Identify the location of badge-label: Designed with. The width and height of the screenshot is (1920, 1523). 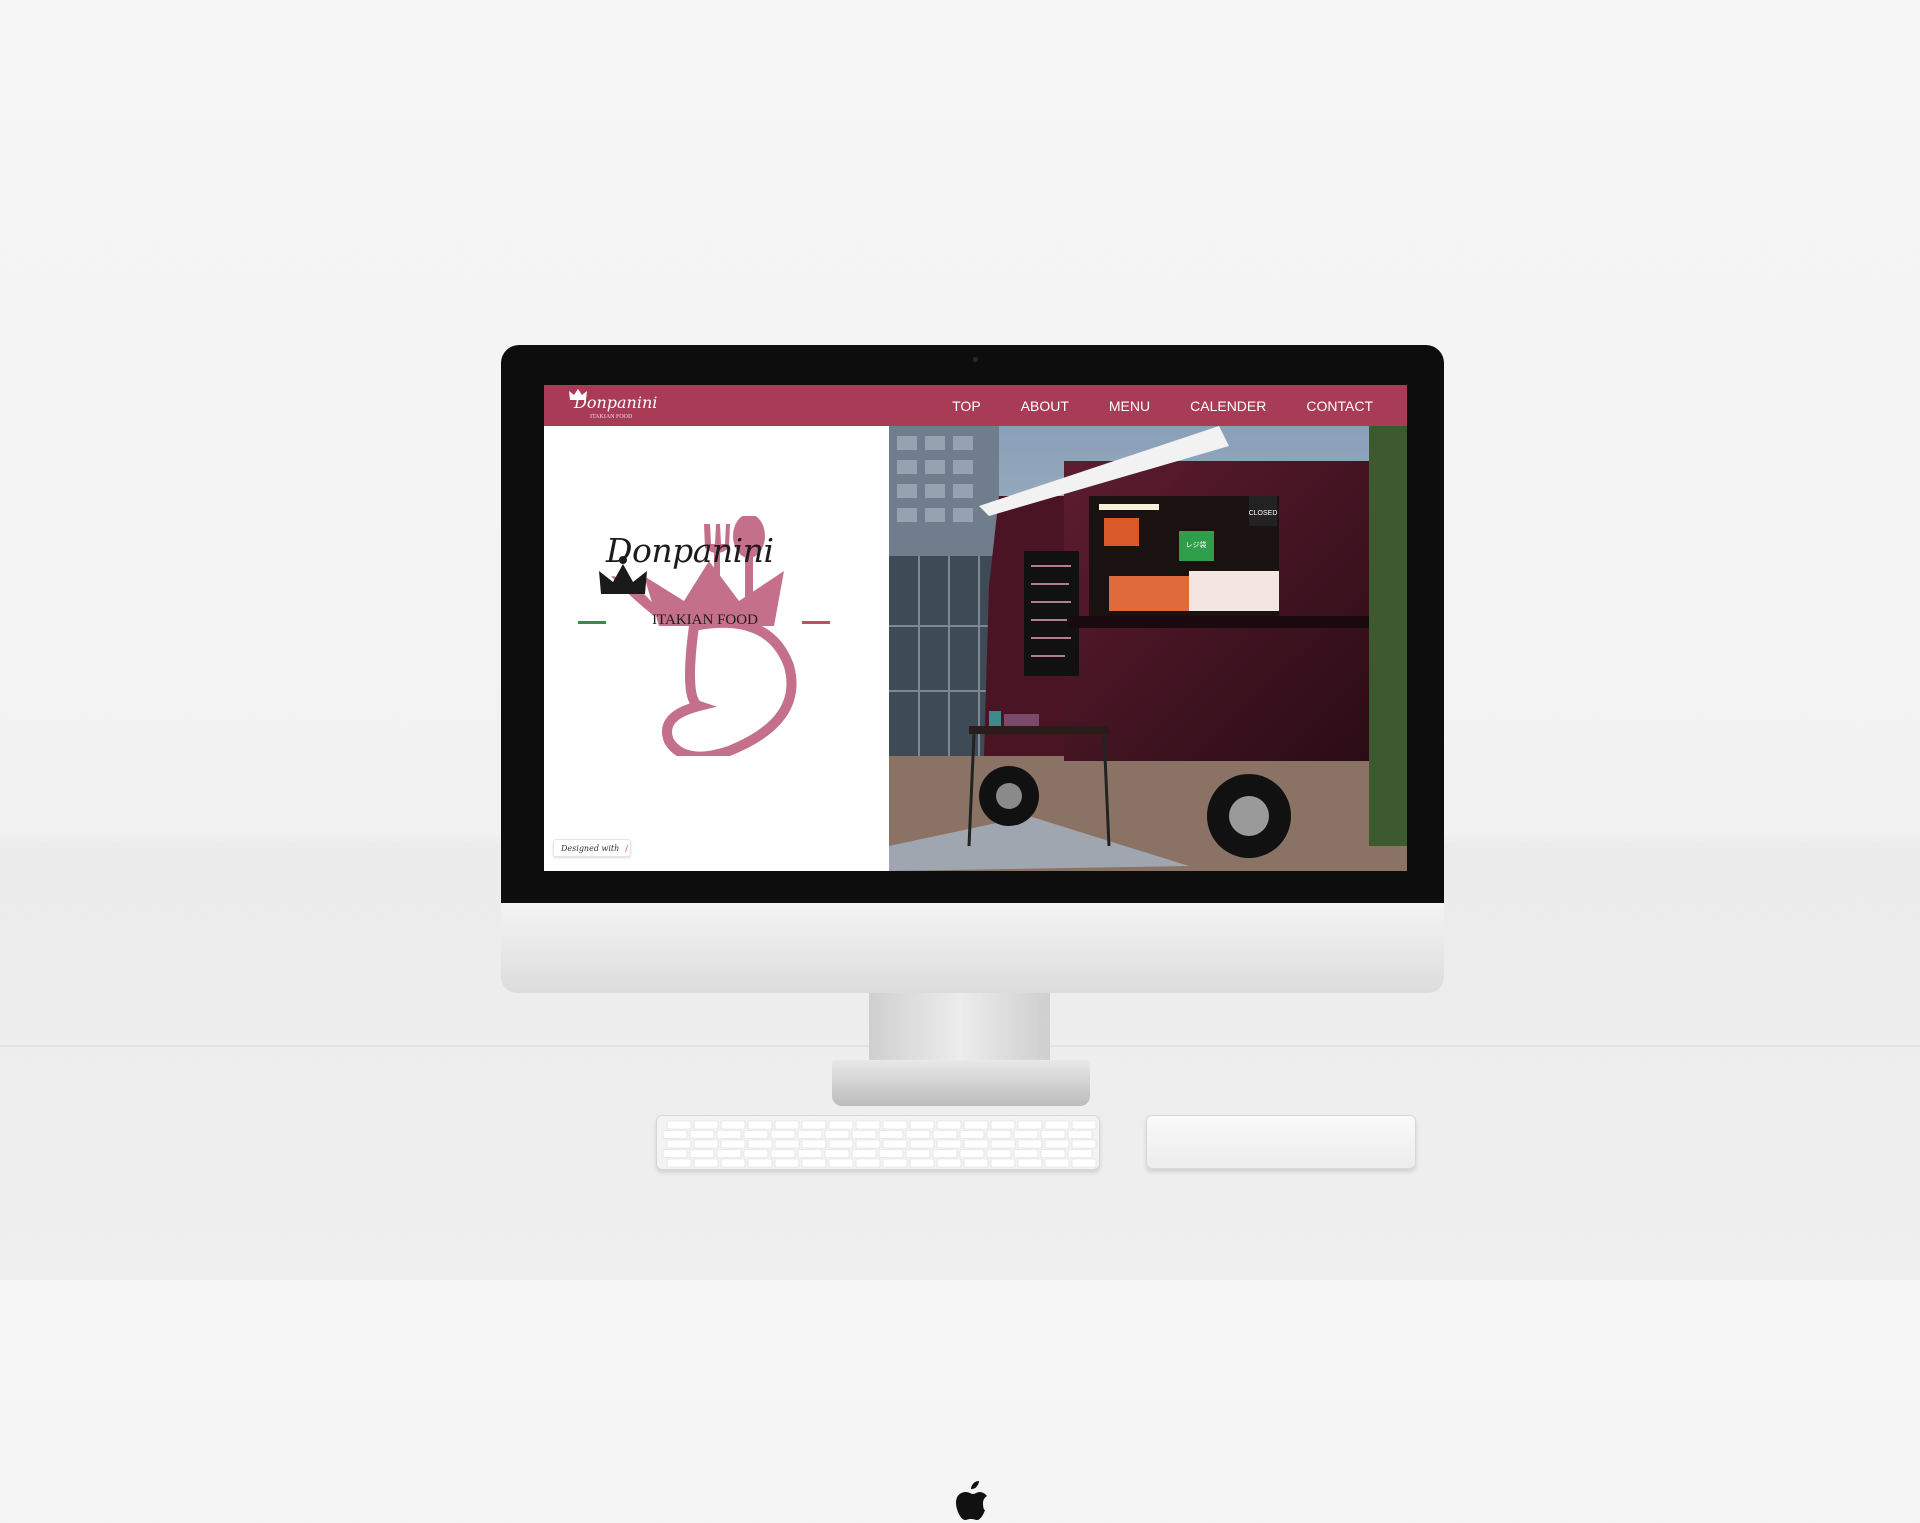
(590, 848).